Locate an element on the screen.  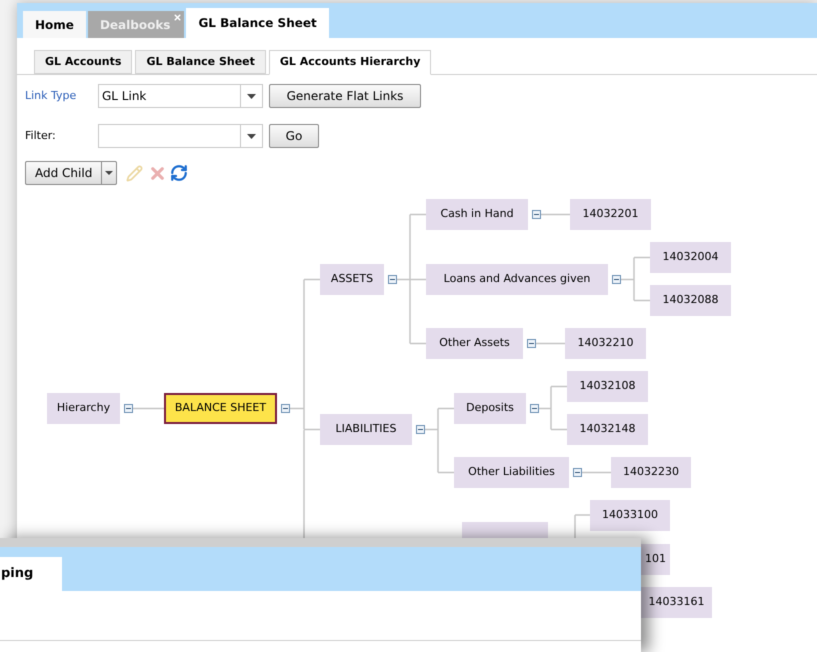
tree-node: 14032148 is located at coordinates (607, 429).